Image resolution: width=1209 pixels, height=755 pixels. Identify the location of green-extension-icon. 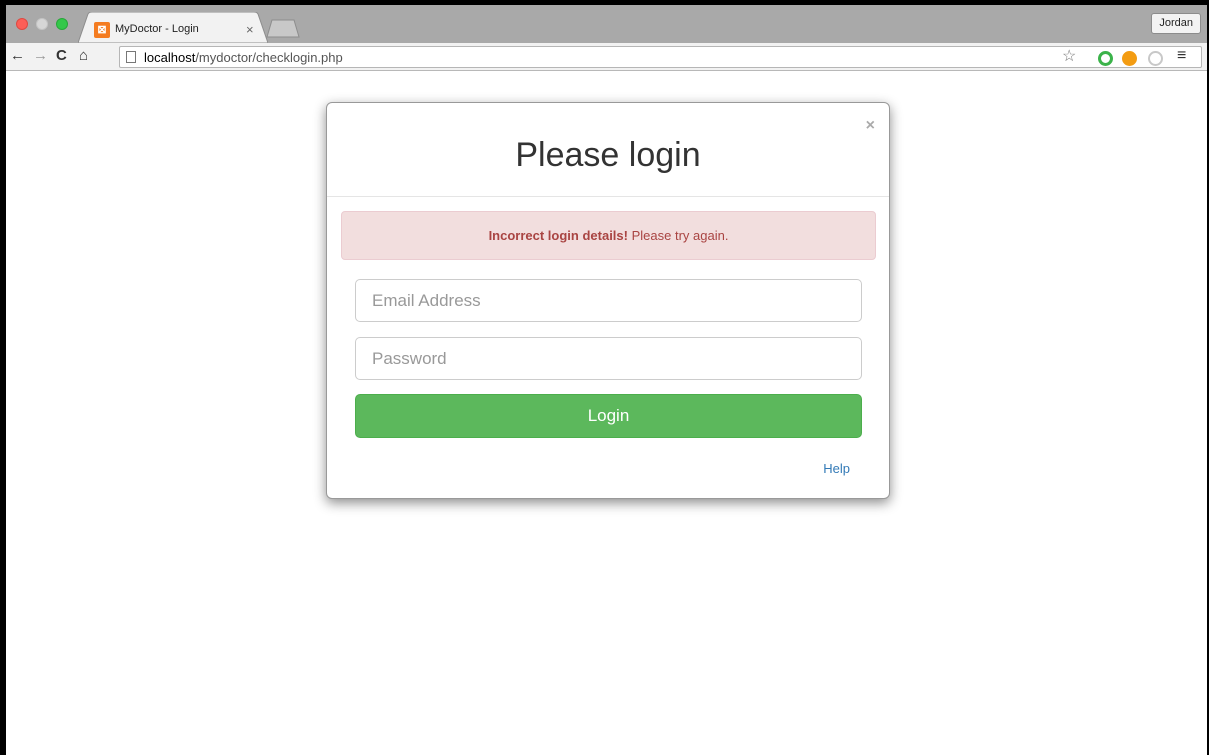
(1105, 58).